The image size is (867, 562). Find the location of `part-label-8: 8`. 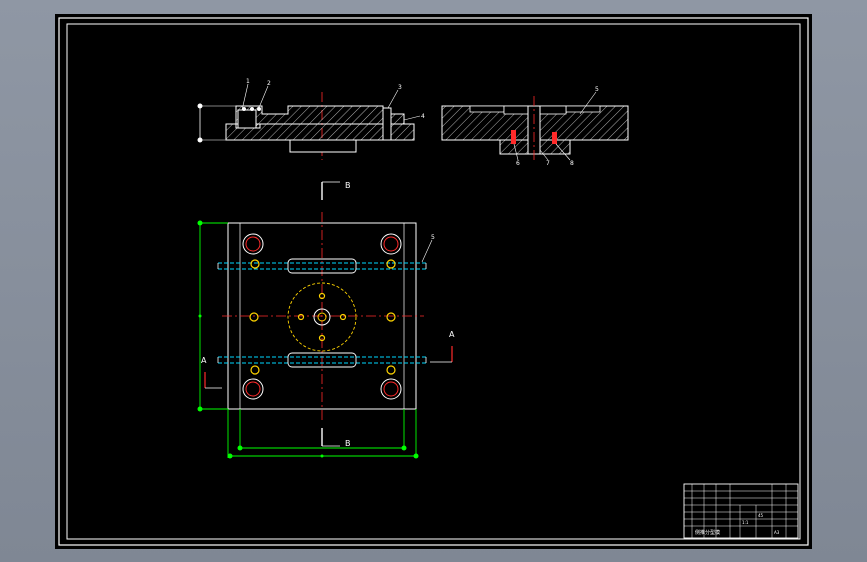

part-label-8: 8 is located at coordinates (572, 163).